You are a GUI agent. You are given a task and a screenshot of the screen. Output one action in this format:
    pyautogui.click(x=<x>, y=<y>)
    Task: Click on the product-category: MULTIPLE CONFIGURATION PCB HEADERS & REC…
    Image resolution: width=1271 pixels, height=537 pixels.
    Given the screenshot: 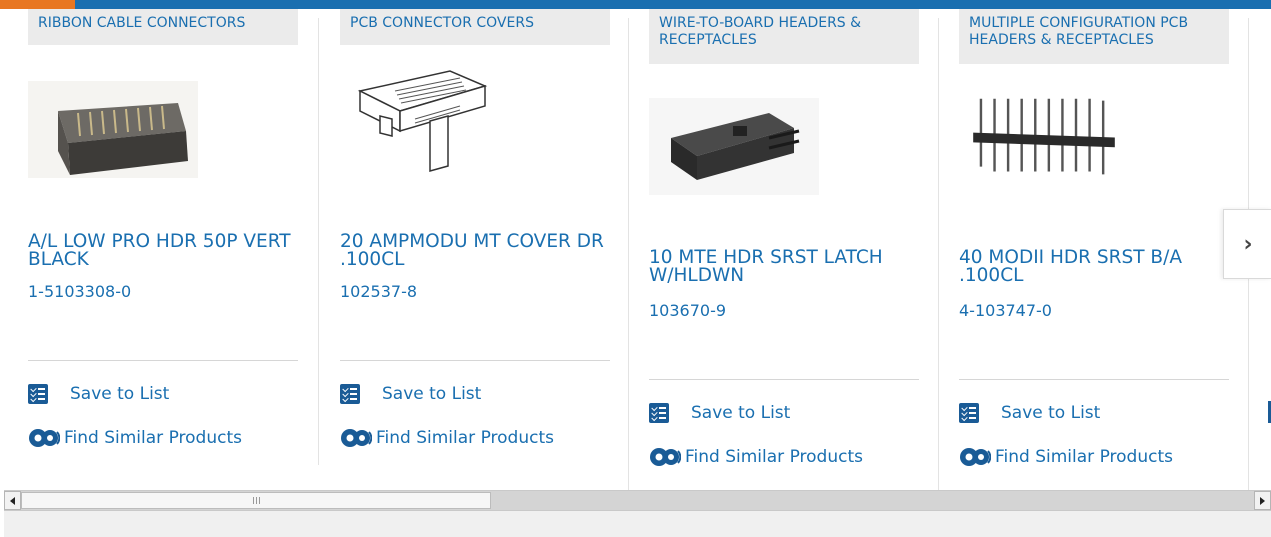 What is the action you would take?
    pyautogui.click(x=1094, y=36)
    